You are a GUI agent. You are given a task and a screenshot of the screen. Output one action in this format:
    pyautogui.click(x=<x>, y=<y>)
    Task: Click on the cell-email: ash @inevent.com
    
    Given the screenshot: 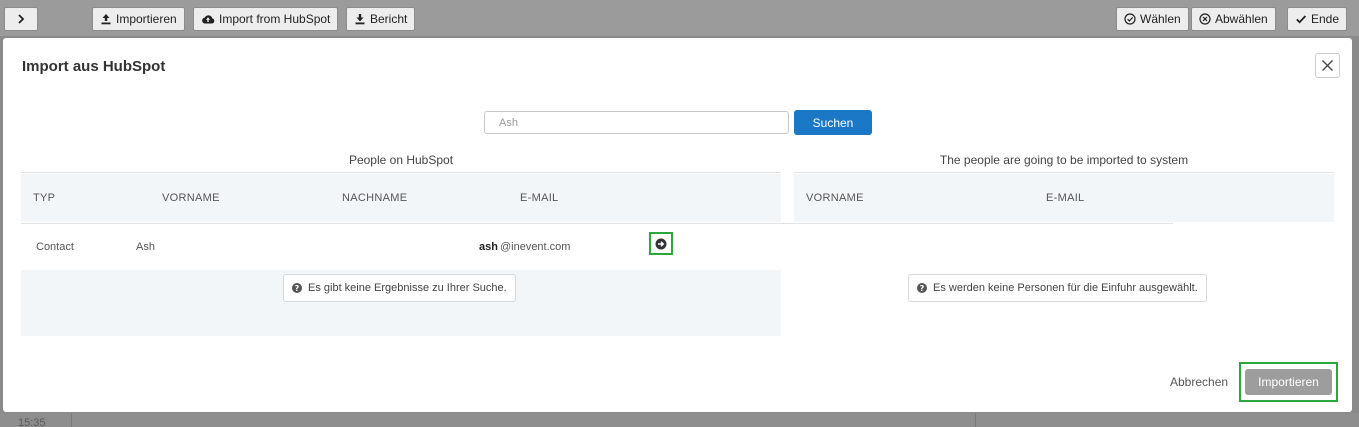 What is the action you would take?
    pyautogui.click(x=524, y=247)
    